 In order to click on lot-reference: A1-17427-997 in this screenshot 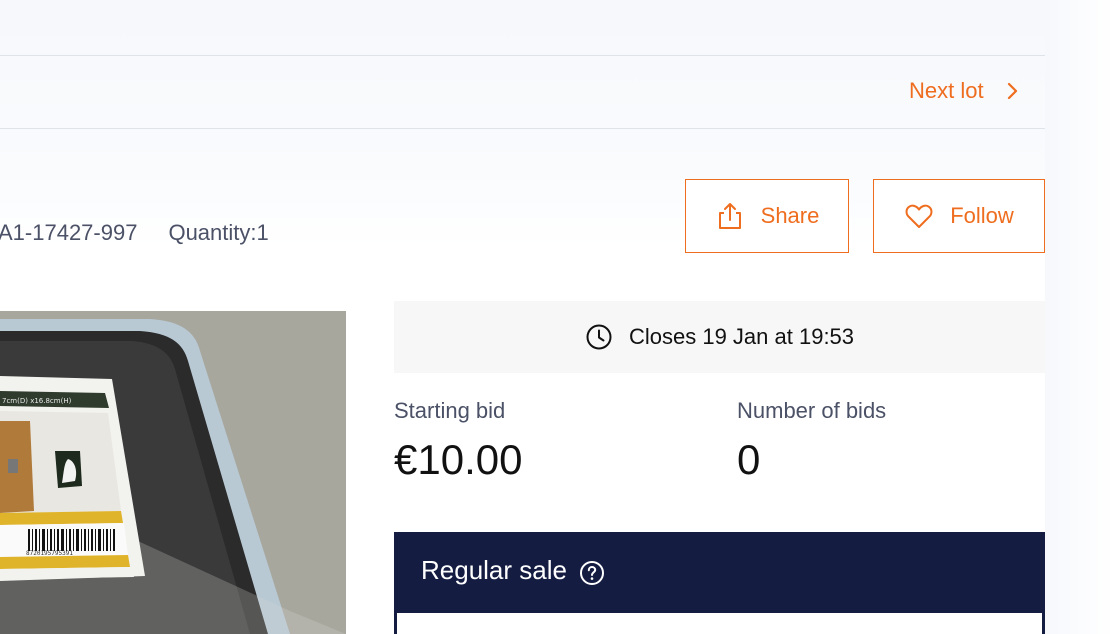, I will do `click(69, 232)`.